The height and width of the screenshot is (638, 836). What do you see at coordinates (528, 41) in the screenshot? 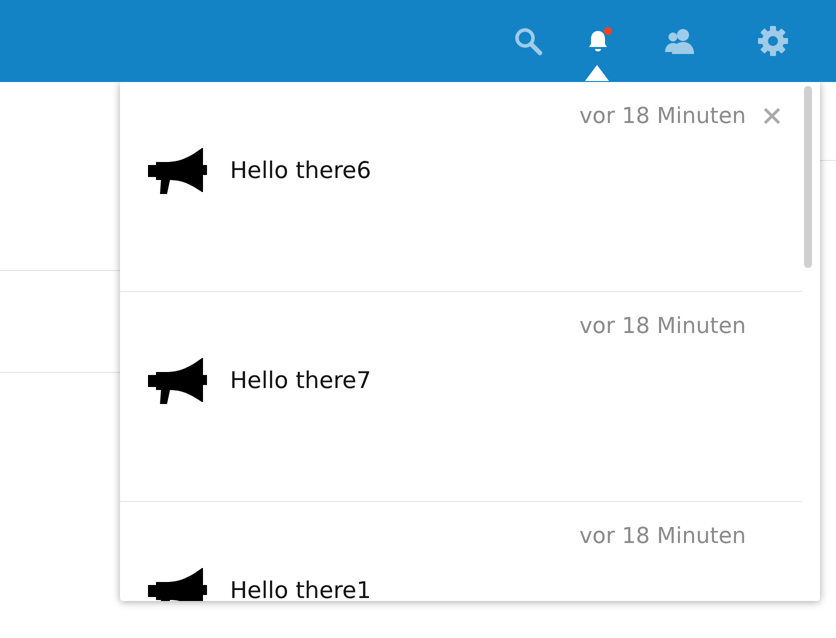
I see `search-icon` at bounding box center [528, 41].